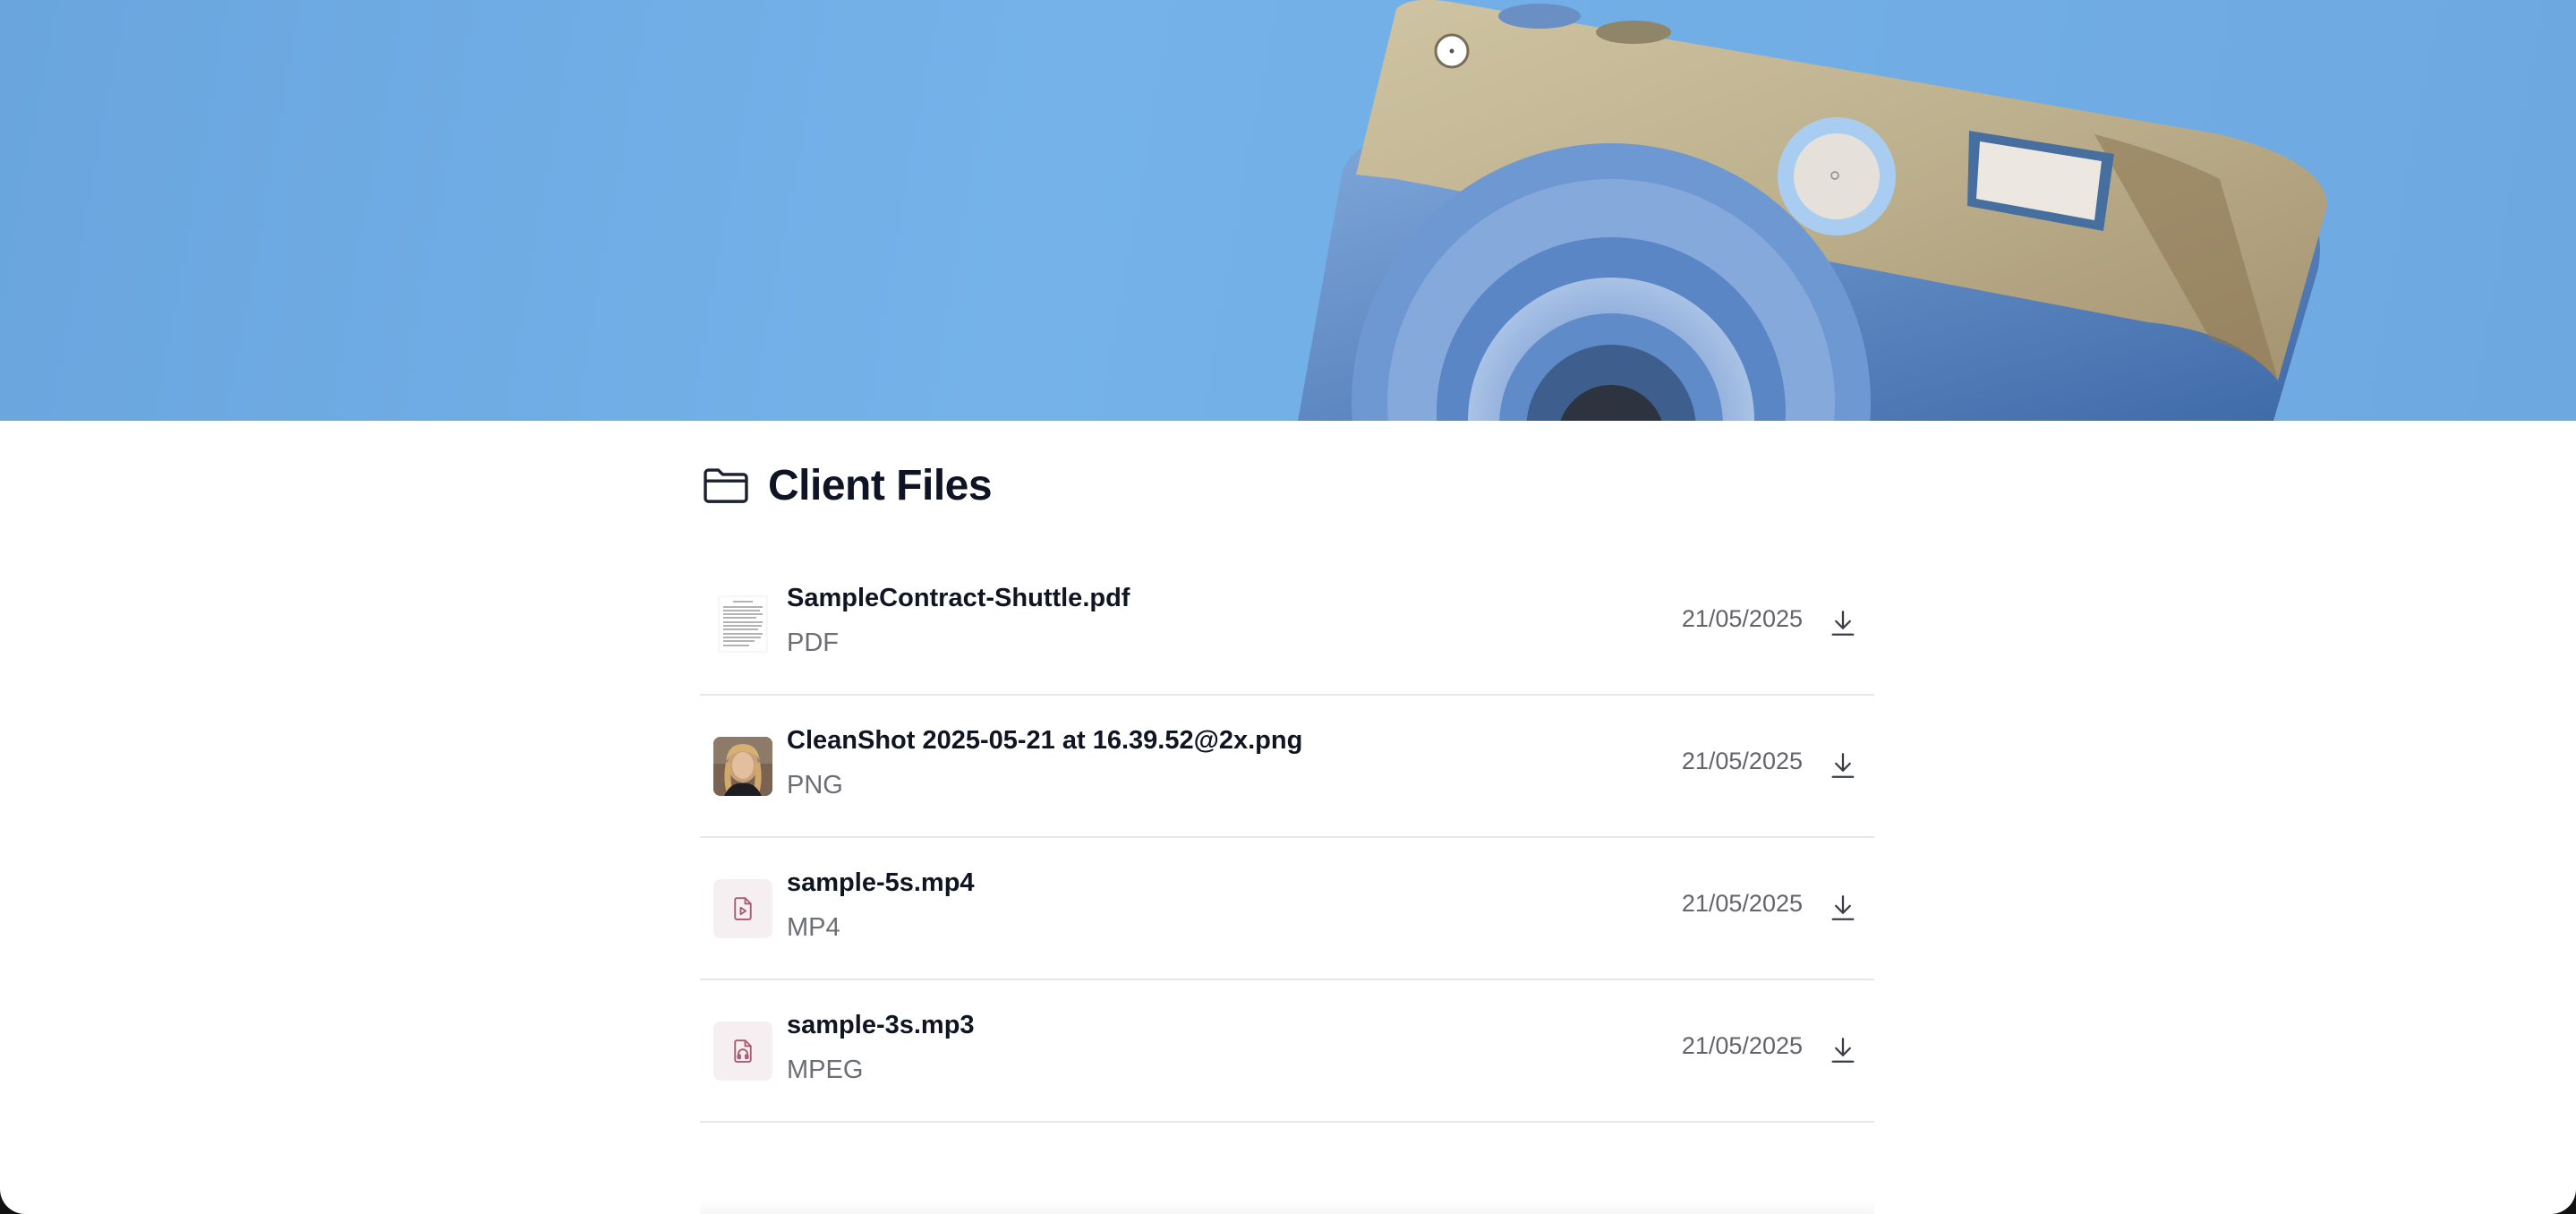 This screenshot has height=1214, width=2576. I want to click on section-header: Client Files, so click(846, 485).